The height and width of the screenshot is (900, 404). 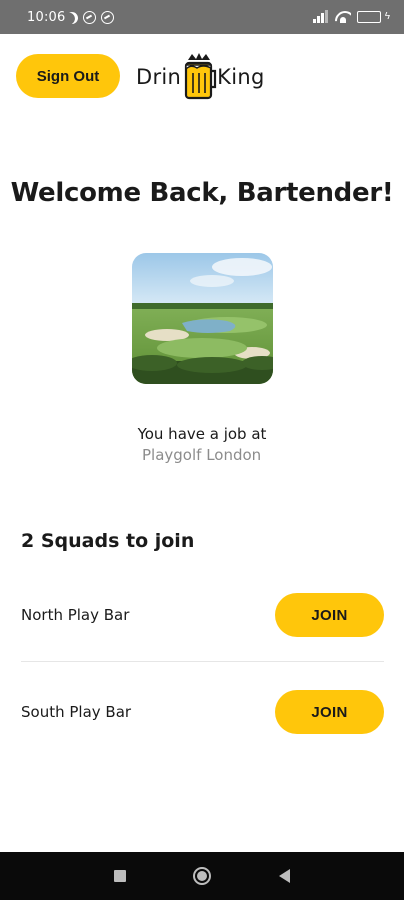 I want to click on system-nav-bar, so click(x=202, y=876).